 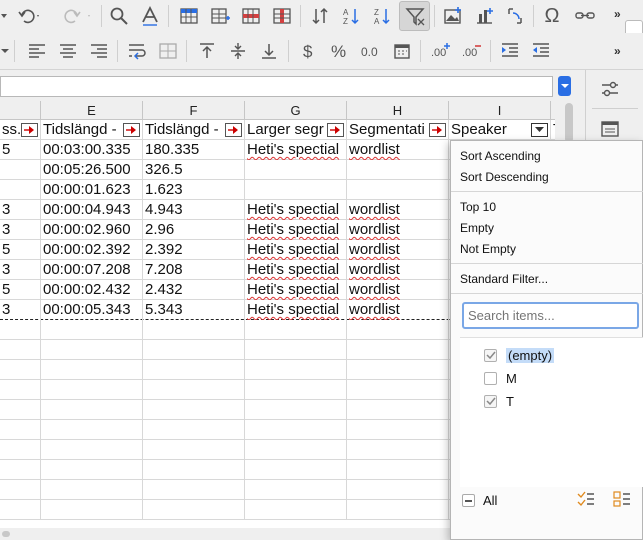 What do you see at coordinates (478, 207) in the screenshot?
I see `top10-item: Top 10` at bounding box center [478, 207].